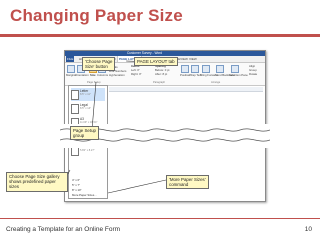  I want to click on spacing-after-field: After: 8 pt, so click(161, 74).